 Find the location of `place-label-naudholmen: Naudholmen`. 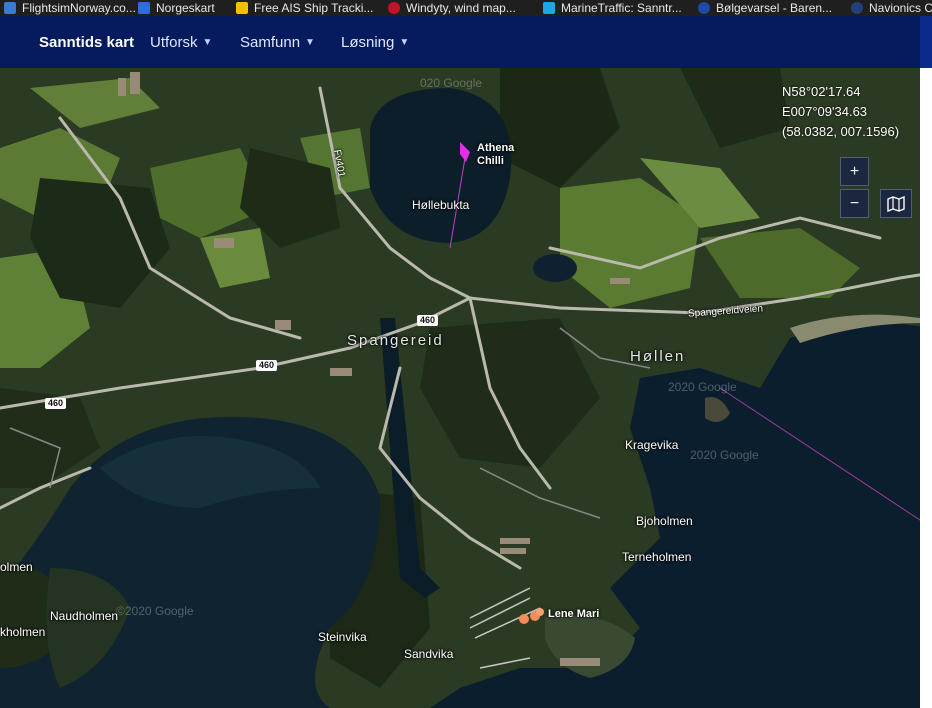

place-label-naudholmen: Naudholmen is located at coordinates (84, 616).